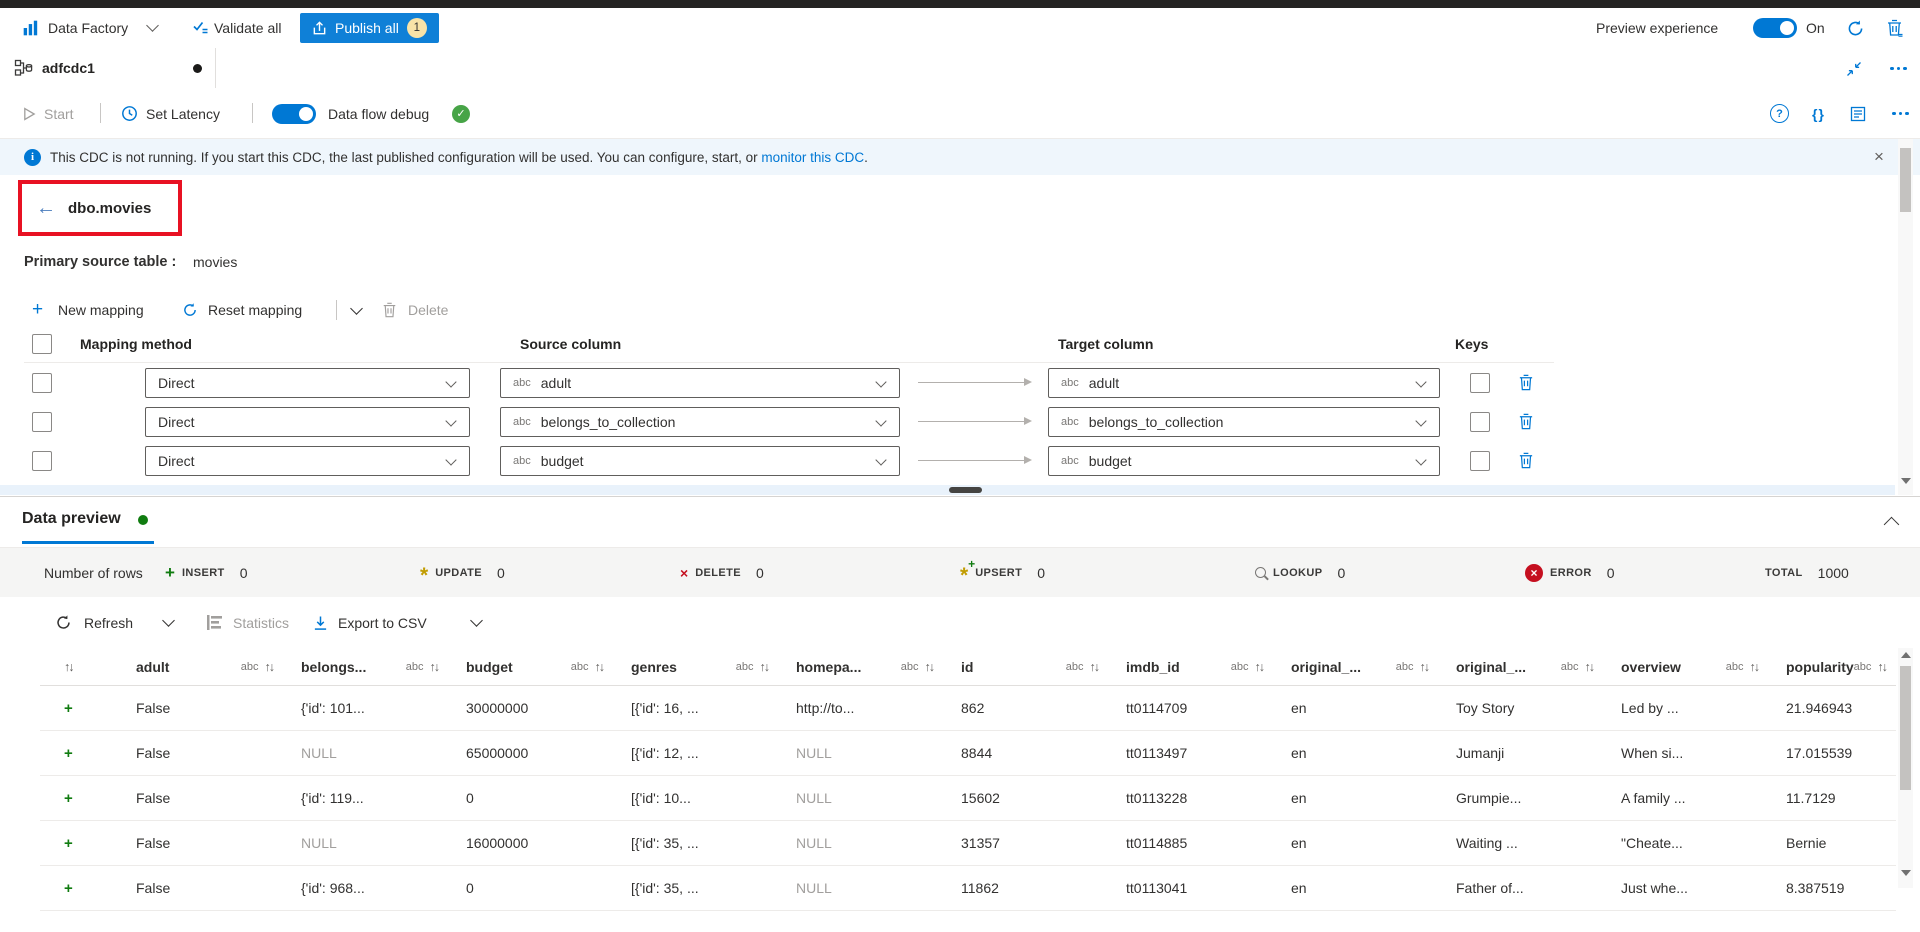  Describe the element at coordinates (428, 310) in the screenshot. I see `delete-mapping-button: Delete` at that location.